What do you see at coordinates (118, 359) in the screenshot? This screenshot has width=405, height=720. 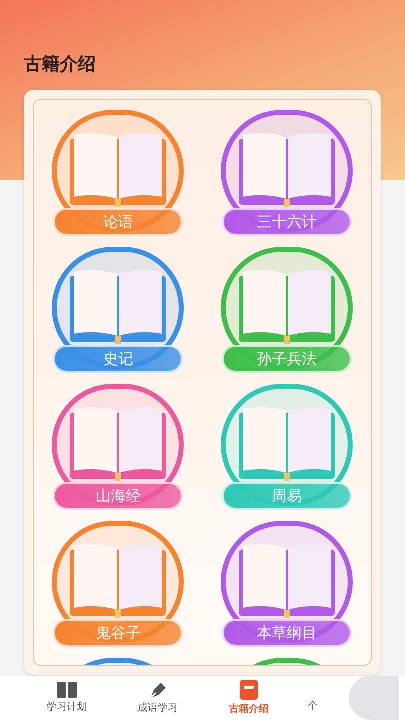 I see `book-title-button: 史记` at bounding box center [118, 359].